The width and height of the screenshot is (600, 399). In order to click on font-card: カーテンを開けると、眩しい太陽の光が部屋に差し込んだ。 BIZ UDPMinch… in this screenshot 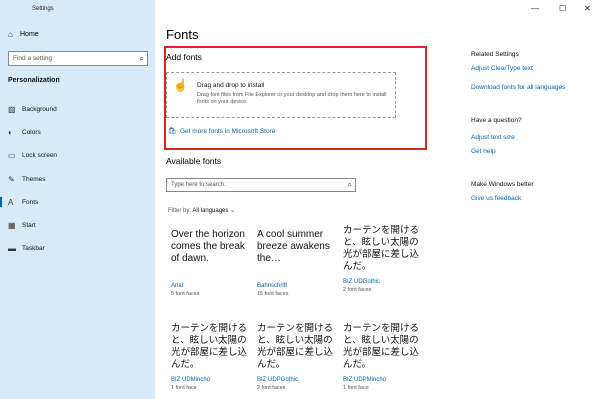, I will do `click(385, 357)`.